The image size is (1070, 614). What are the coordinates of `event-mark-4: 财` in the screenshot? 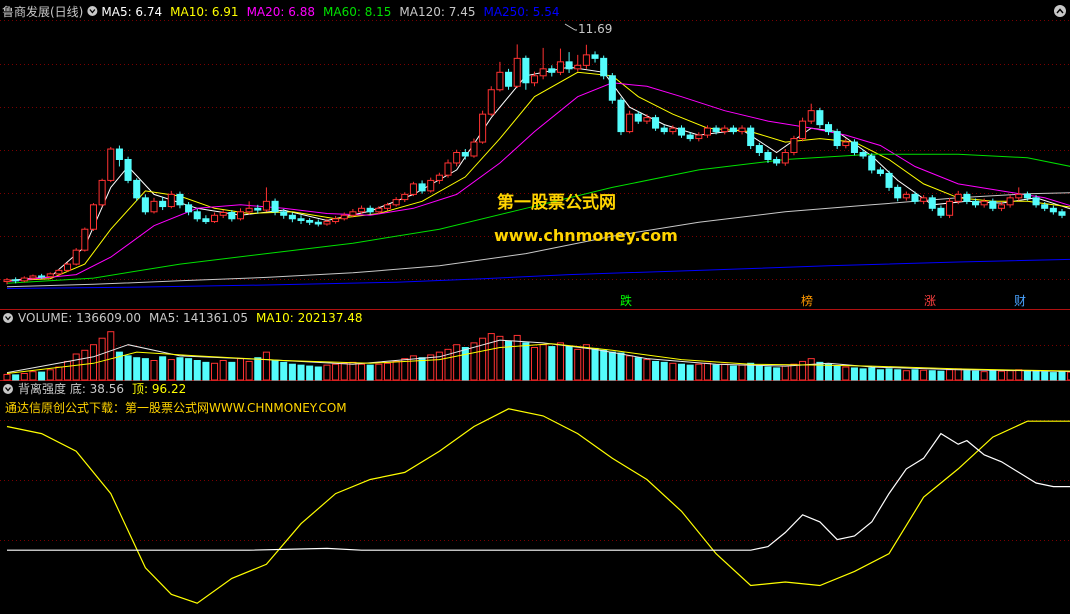 It's located at (1020, 301).